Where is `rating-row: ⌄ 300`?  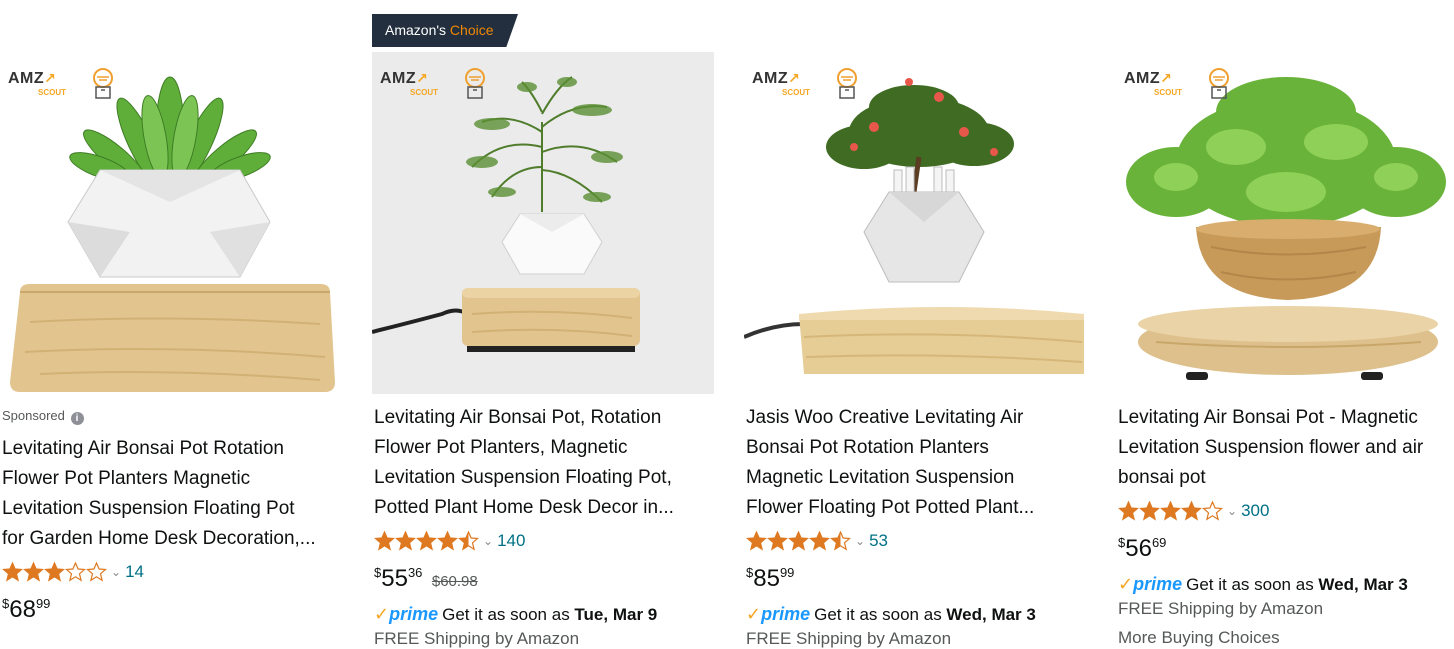 rating-row: ⌄ 300 is located at coordinates (1193, 511).